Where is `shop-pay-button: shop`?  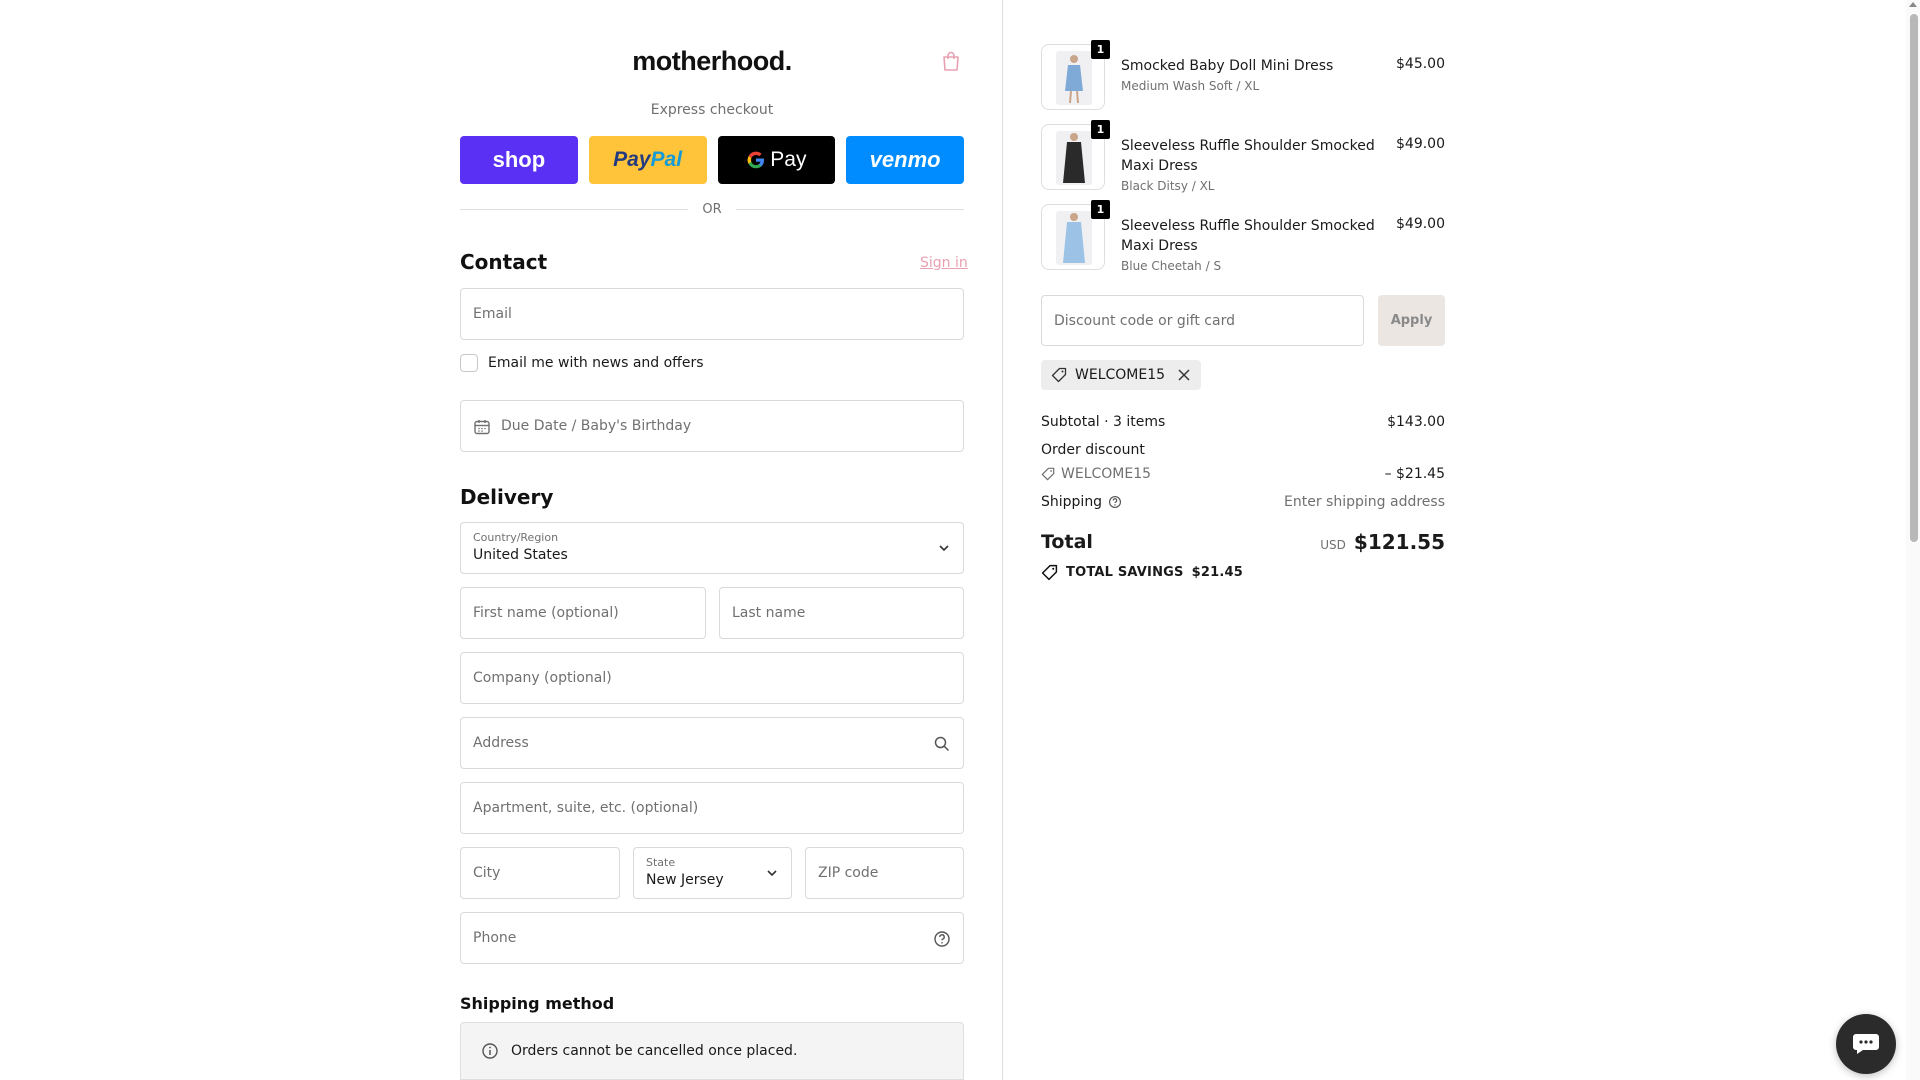
shop-pay-button: shop is located at coordinates (519, 160).